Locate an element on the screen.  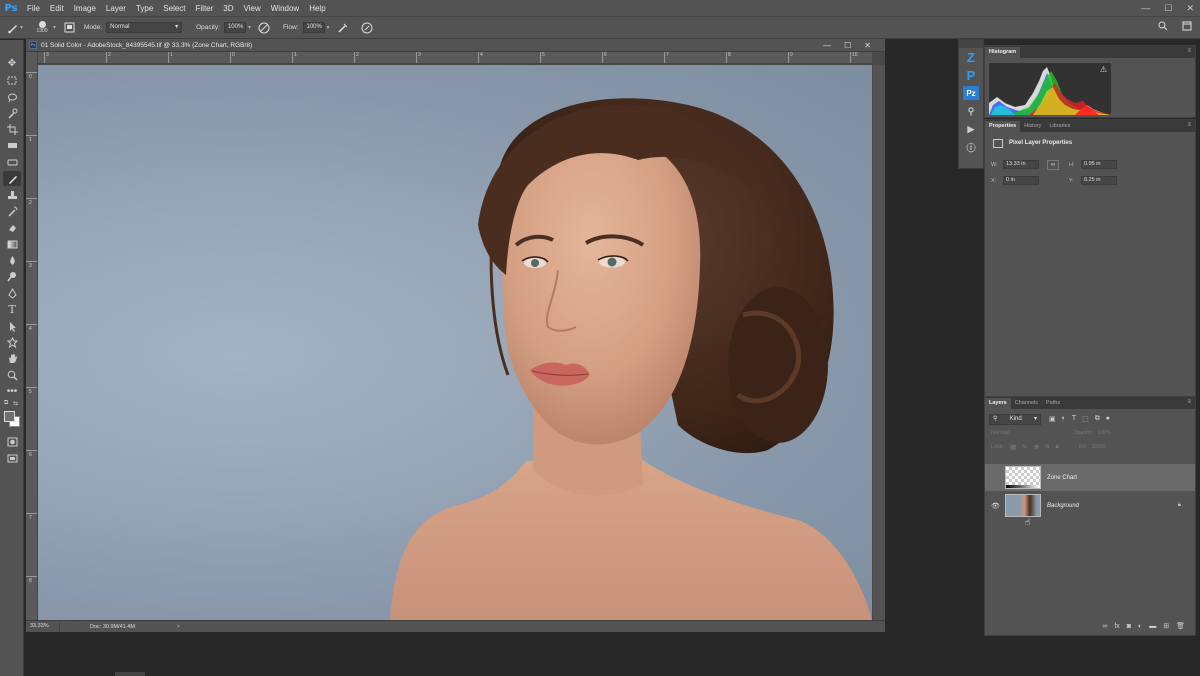
brush-settings-icon: ⚲ is located at coordinates (971, 111).